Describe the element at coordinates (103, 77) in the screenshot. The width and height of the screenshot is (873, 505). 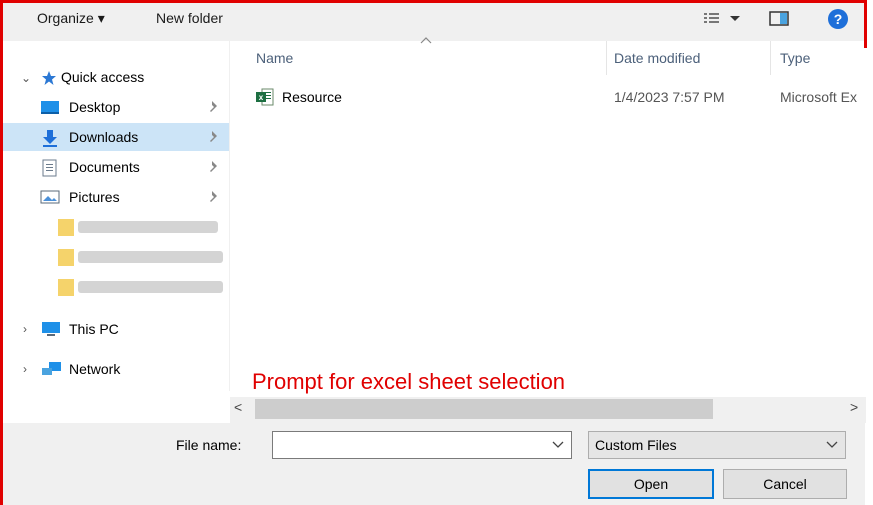
I see `nav-quick-access-label: Quick access` at that location.